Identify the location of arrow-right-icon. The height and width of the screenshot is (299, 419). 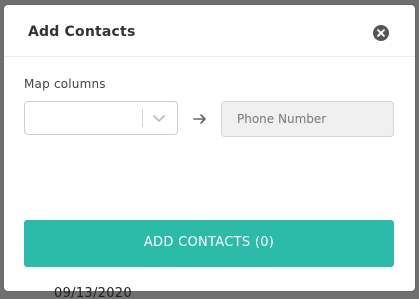
(199, 119).